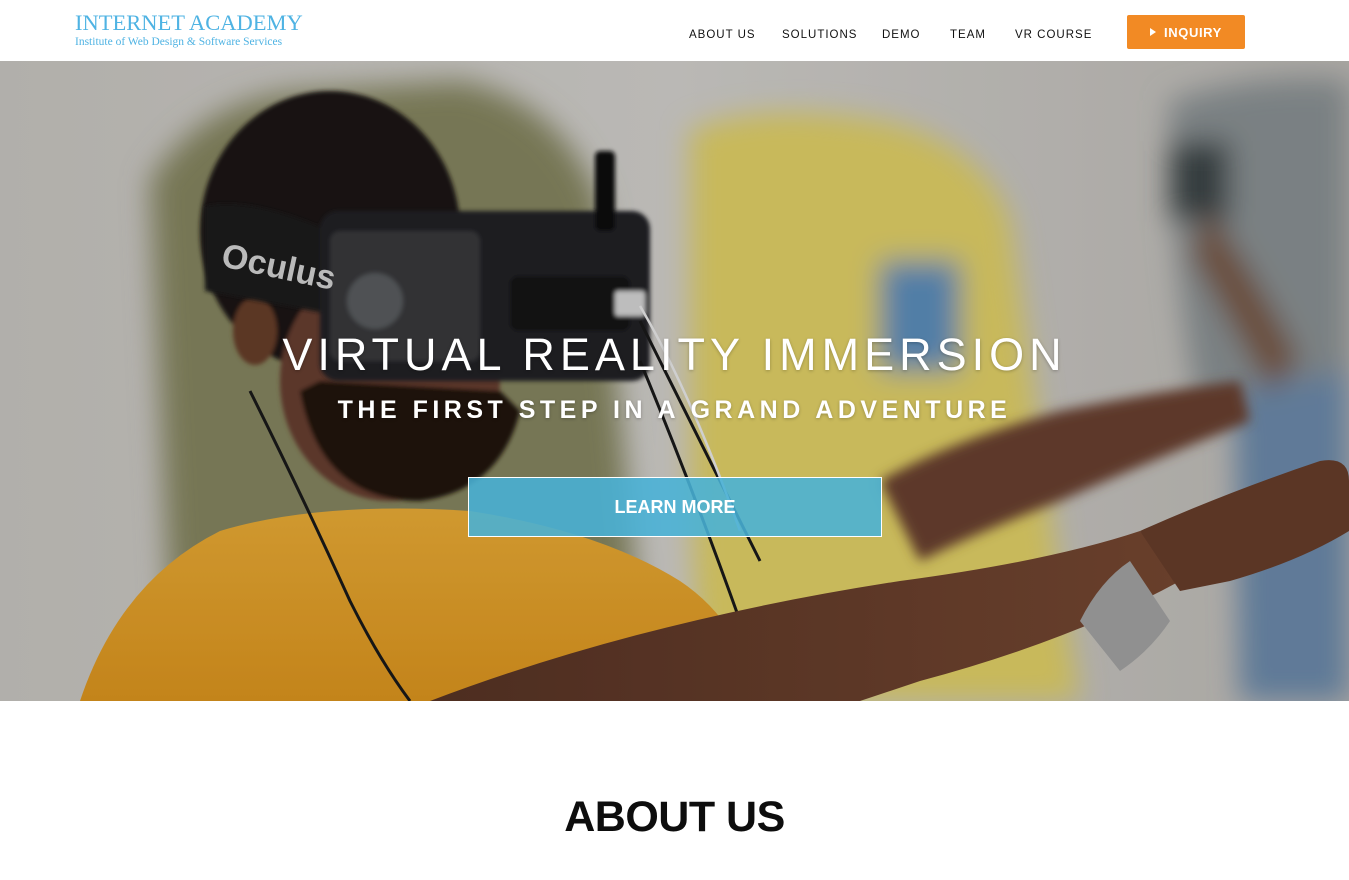 The height and width of the screenshot is (880, 1349). What do you see at coordinates (674, 817) in the screenshot?
I see `about-us-heading: ABOUT US` at bounding box center [674, 817].